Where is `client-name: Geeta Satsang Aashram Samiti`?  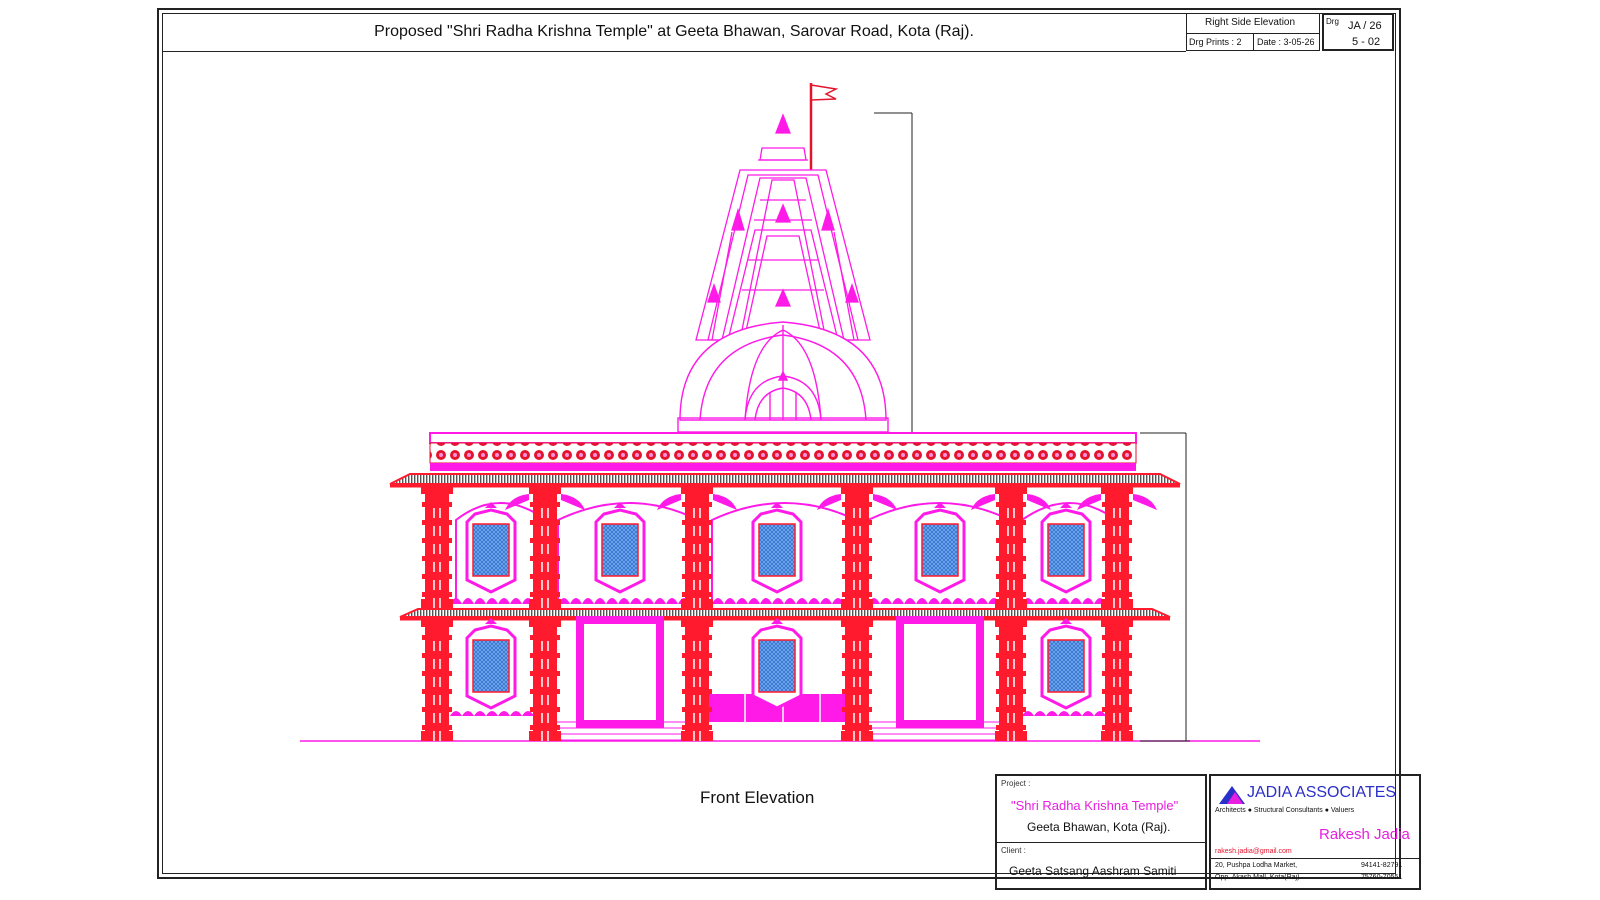
client-name: Geeta Satsang Aashram Samiti is located at coordinates (1093, 871).